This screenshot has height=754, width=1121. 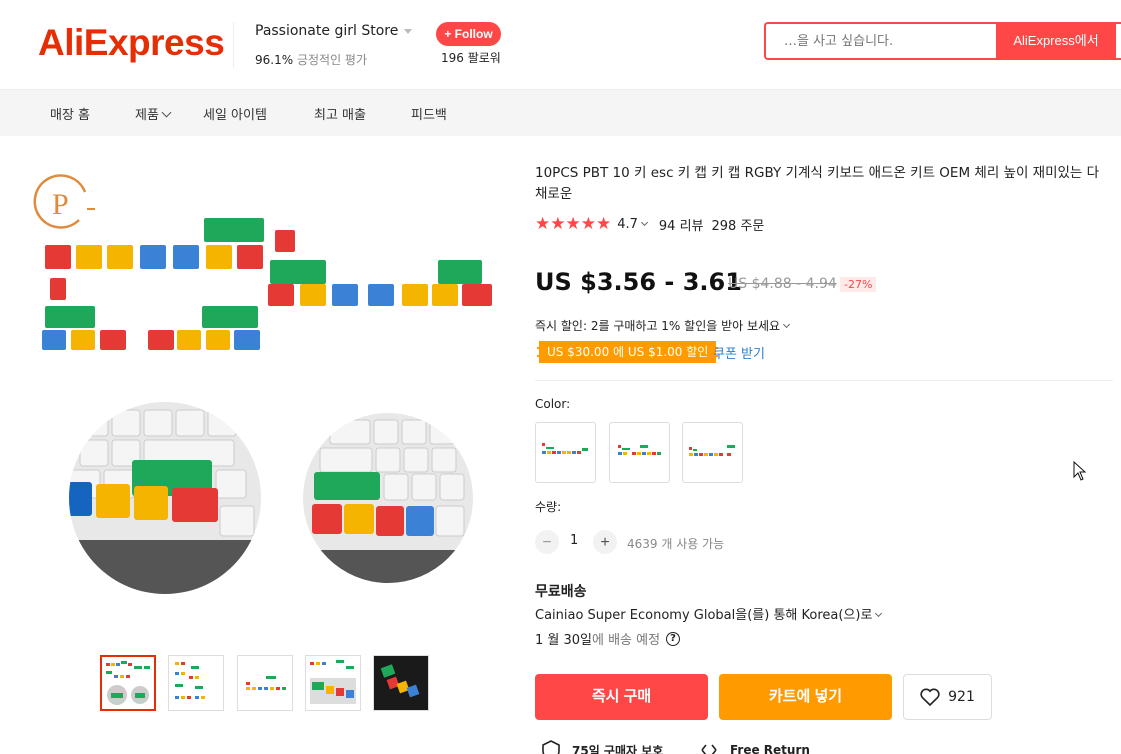 I want to click on keycap-set-illustration, so click(x=267, y=284).